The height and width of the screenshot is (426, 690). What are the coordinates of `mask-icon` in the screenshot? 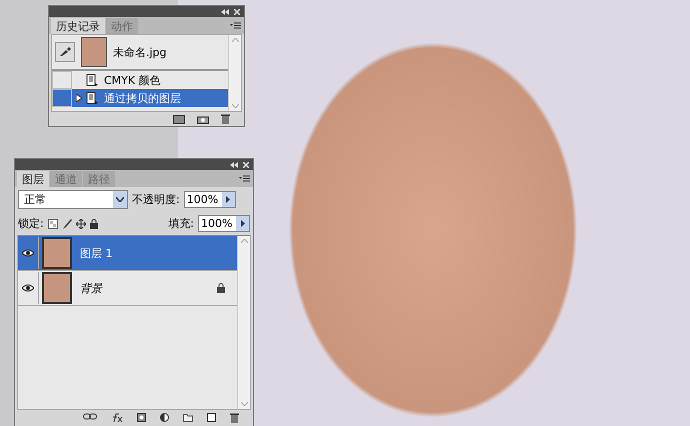 It's located at (141, 417).